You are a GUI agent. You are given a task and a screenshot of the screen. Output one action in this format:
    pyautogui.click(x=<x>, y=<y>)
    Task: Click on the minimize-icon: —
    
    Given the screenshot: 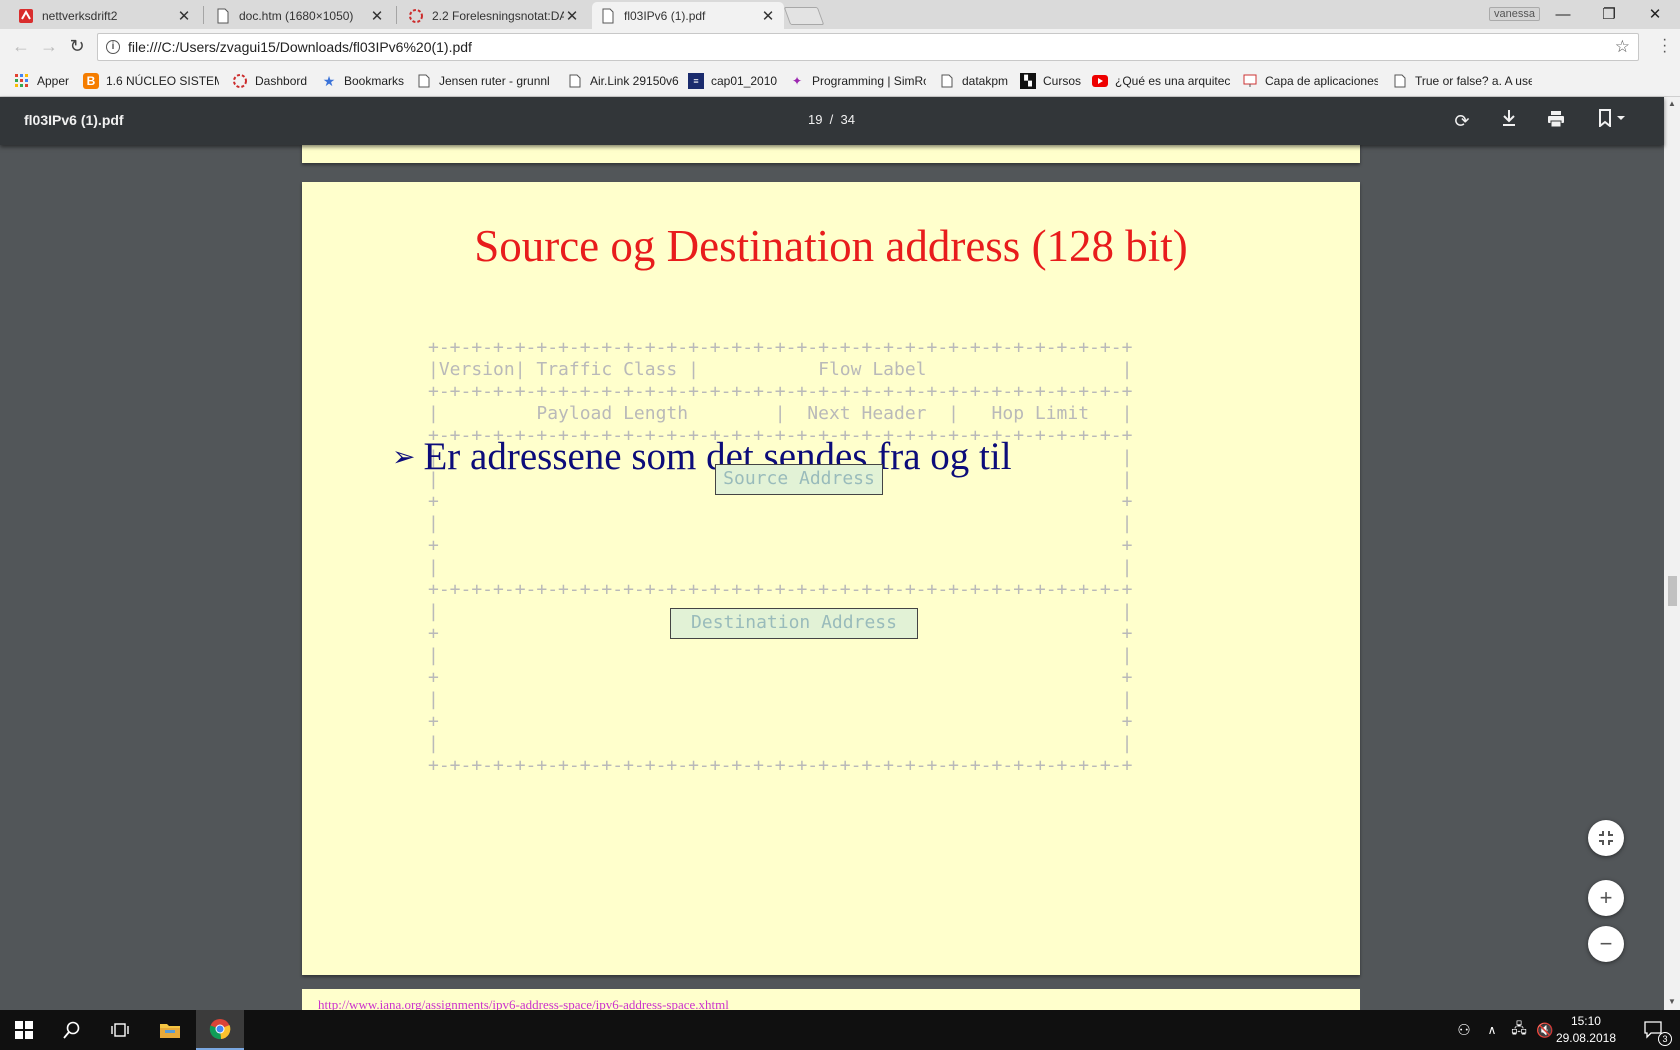 What is the action you would take?
    pyautogui.click(x=1563, y=14)
    